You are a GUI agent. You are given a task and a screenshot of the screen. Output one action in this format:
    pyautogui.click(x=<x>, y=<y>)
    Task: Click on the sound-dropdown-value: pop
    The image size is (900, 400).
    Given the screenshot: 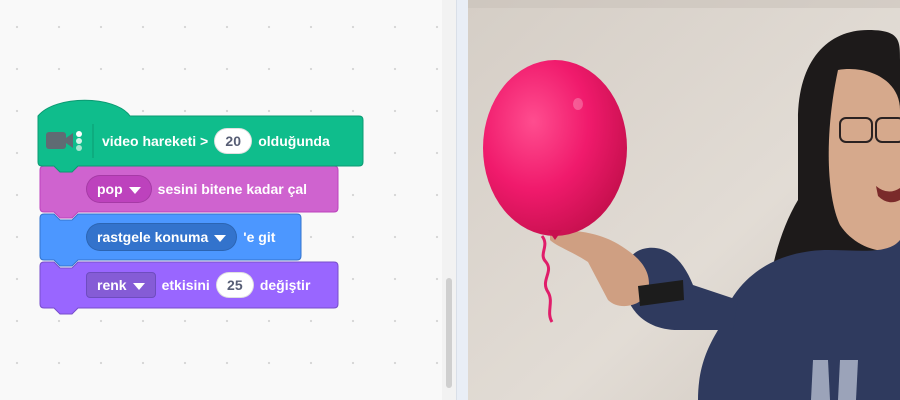 What is the action you would take?
    pyautogui.click(x=110, y=189)
    